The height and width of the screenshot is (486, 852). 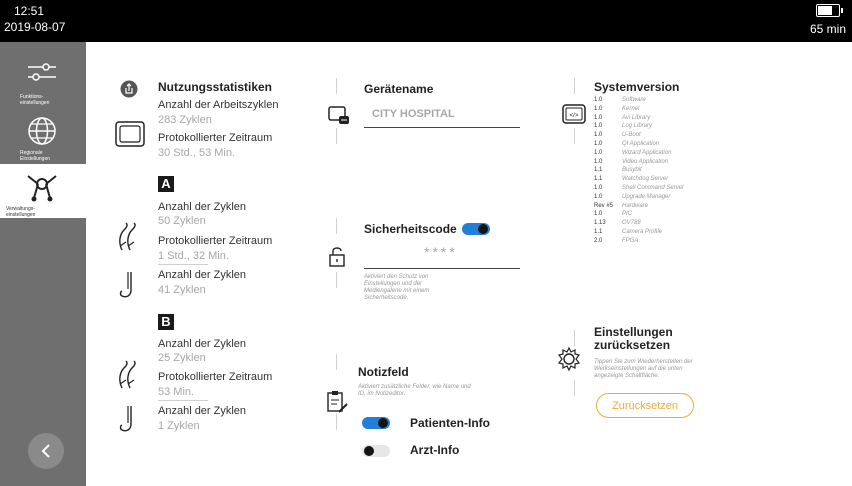 I want to click on sidebar-item-admin-settings: Verwaltungs- einstellungen, so click(x=43, y=191).